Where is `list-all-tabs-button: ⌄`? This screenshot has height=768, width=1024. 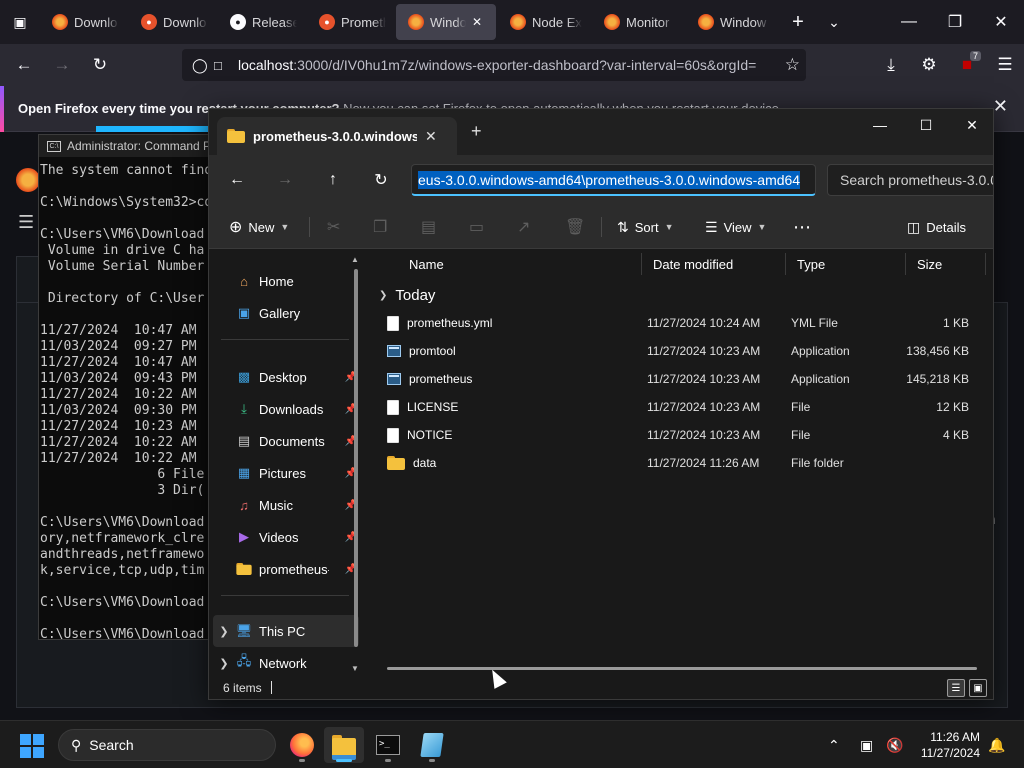
list-all-tabs-button: ⌄ is located at coordinates (834, 22).